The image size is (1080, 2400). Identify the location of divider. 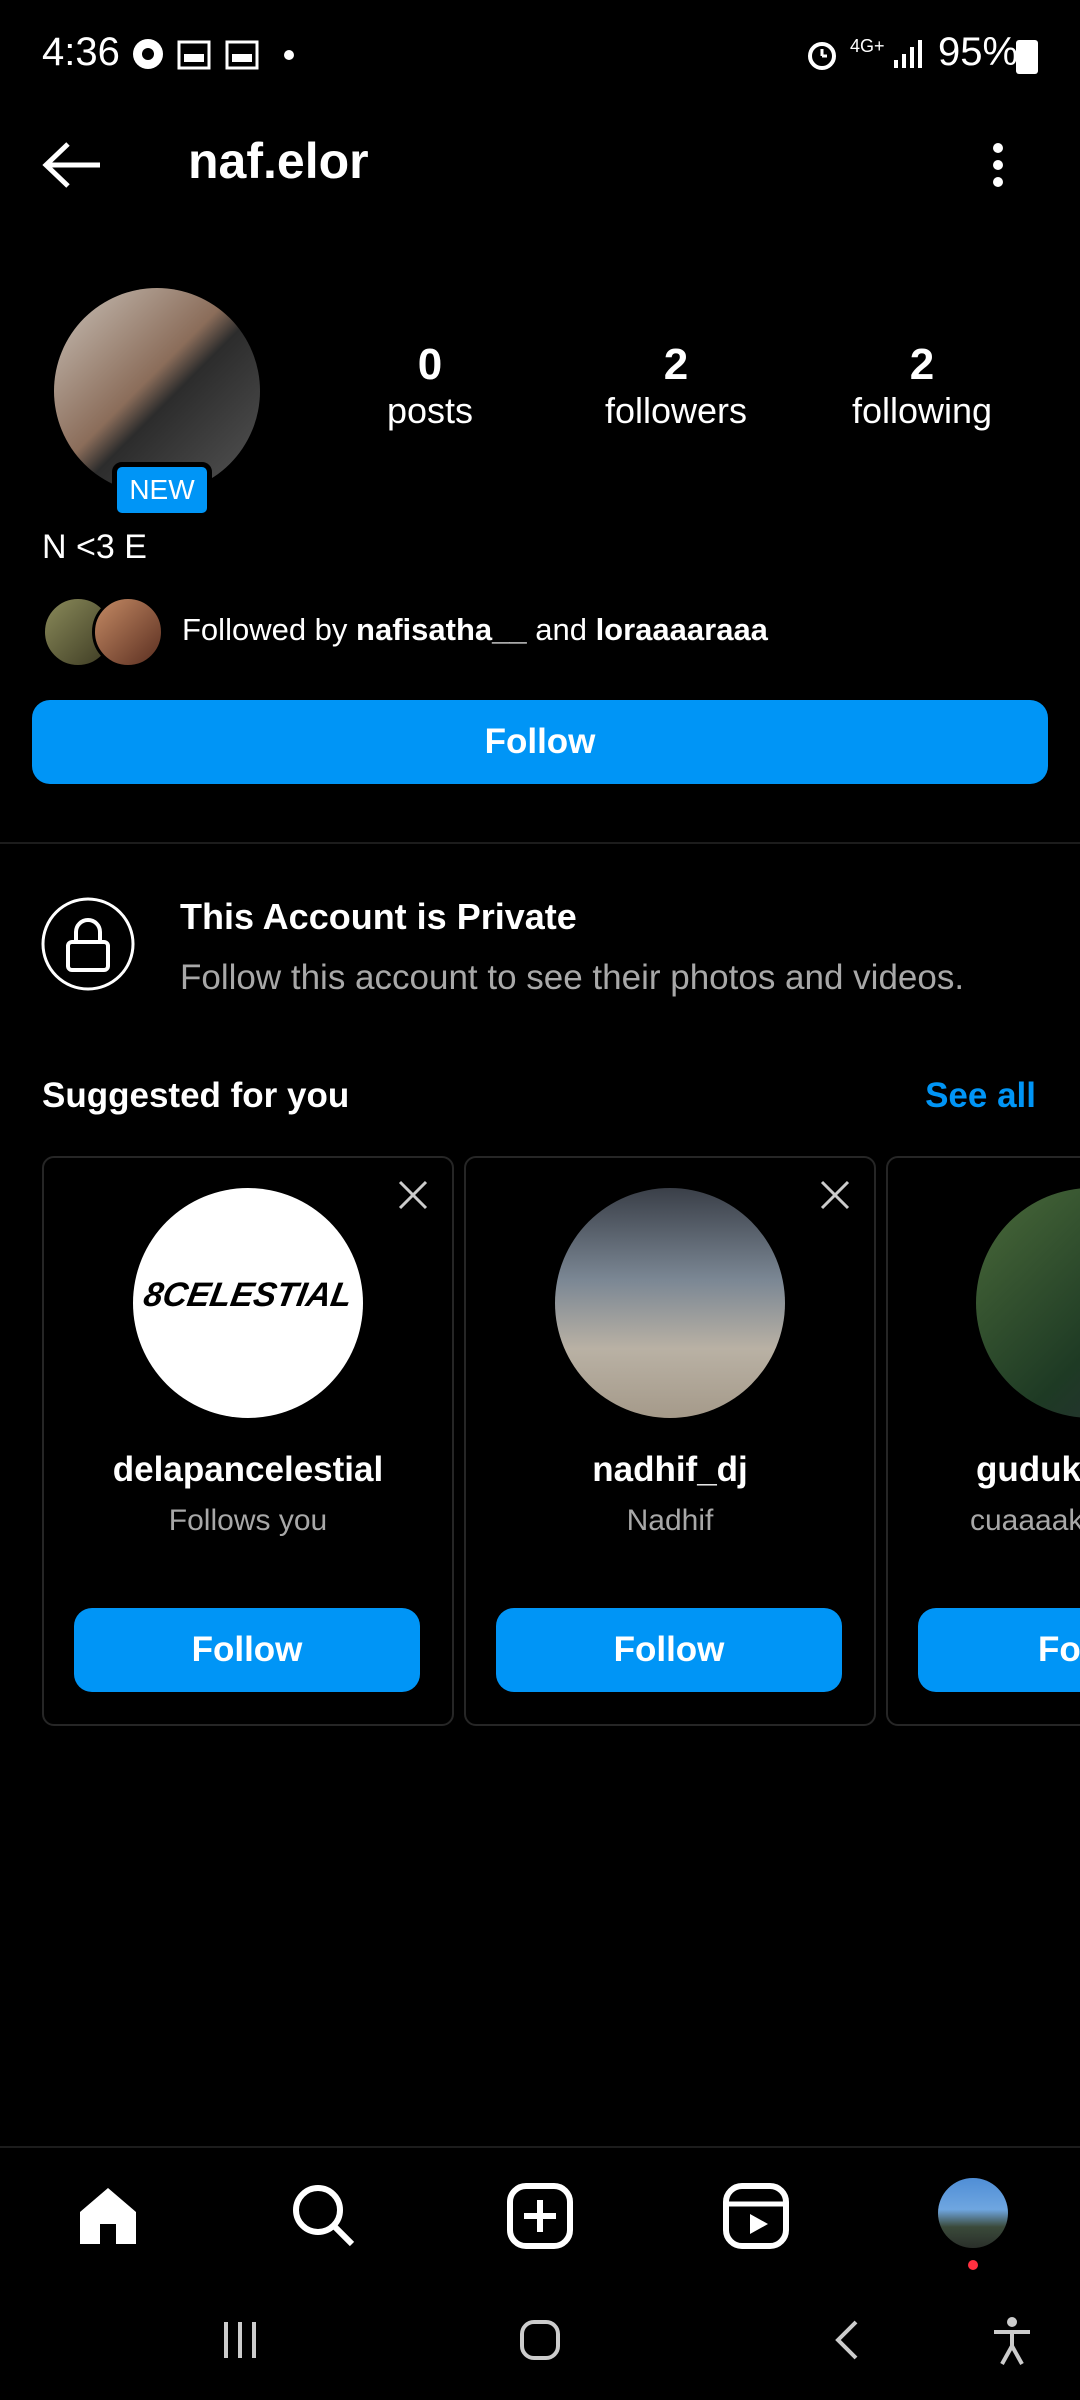
(540, 843).